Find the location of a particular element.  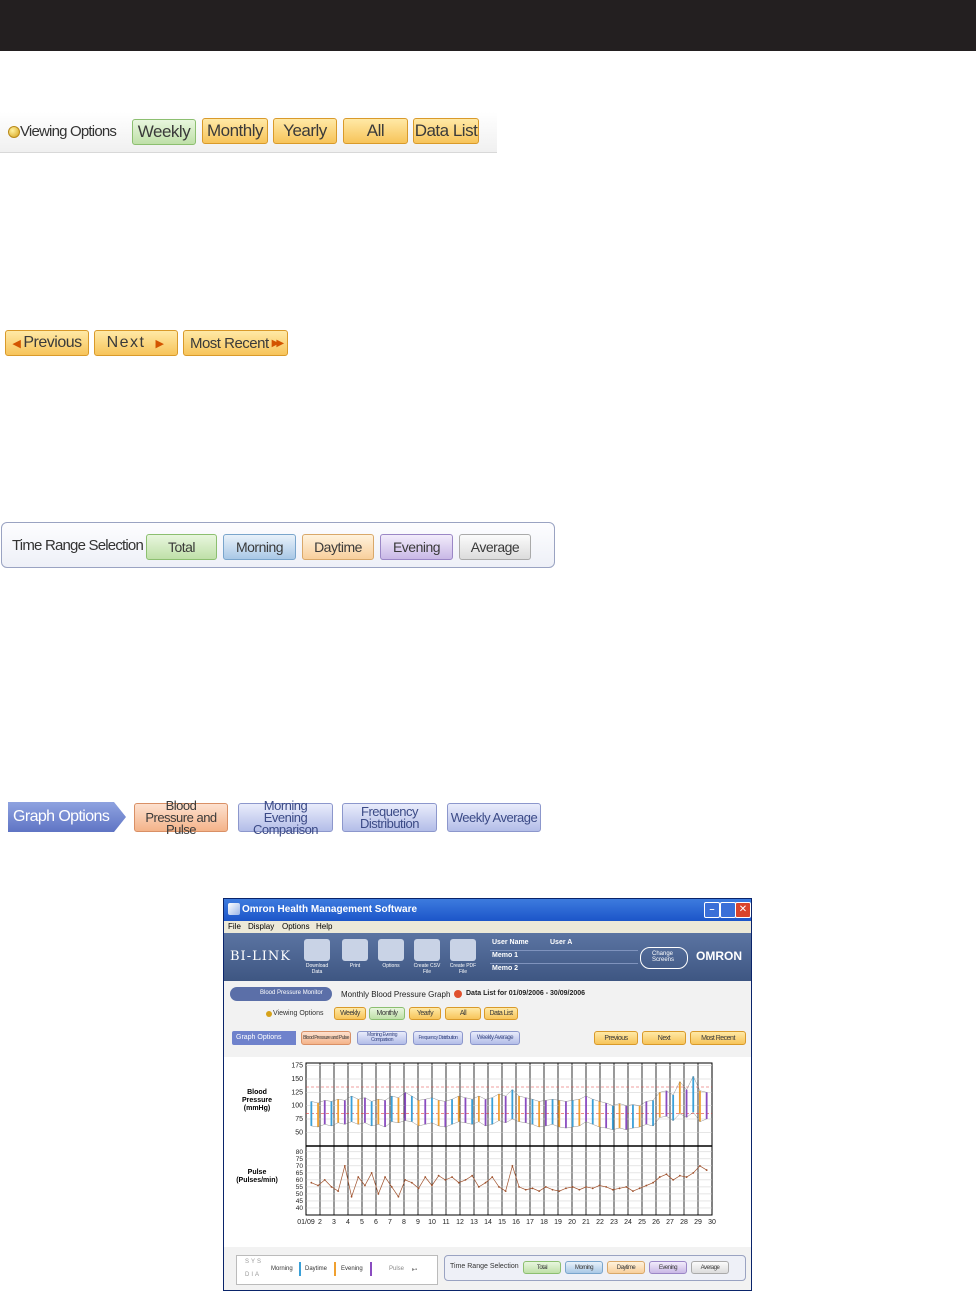

maximize-button is located at coordinates (728, 910).